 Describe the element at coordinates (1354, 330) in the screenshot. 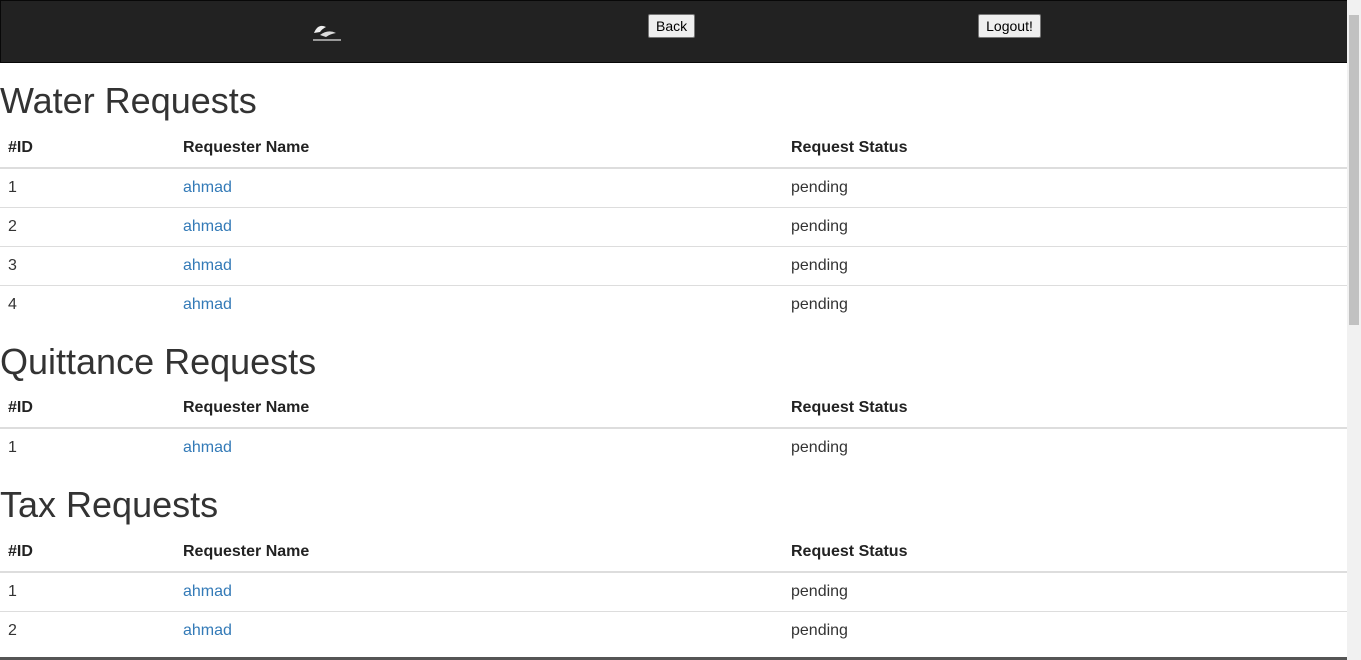

I see `vertical-scrollbar` at that location.